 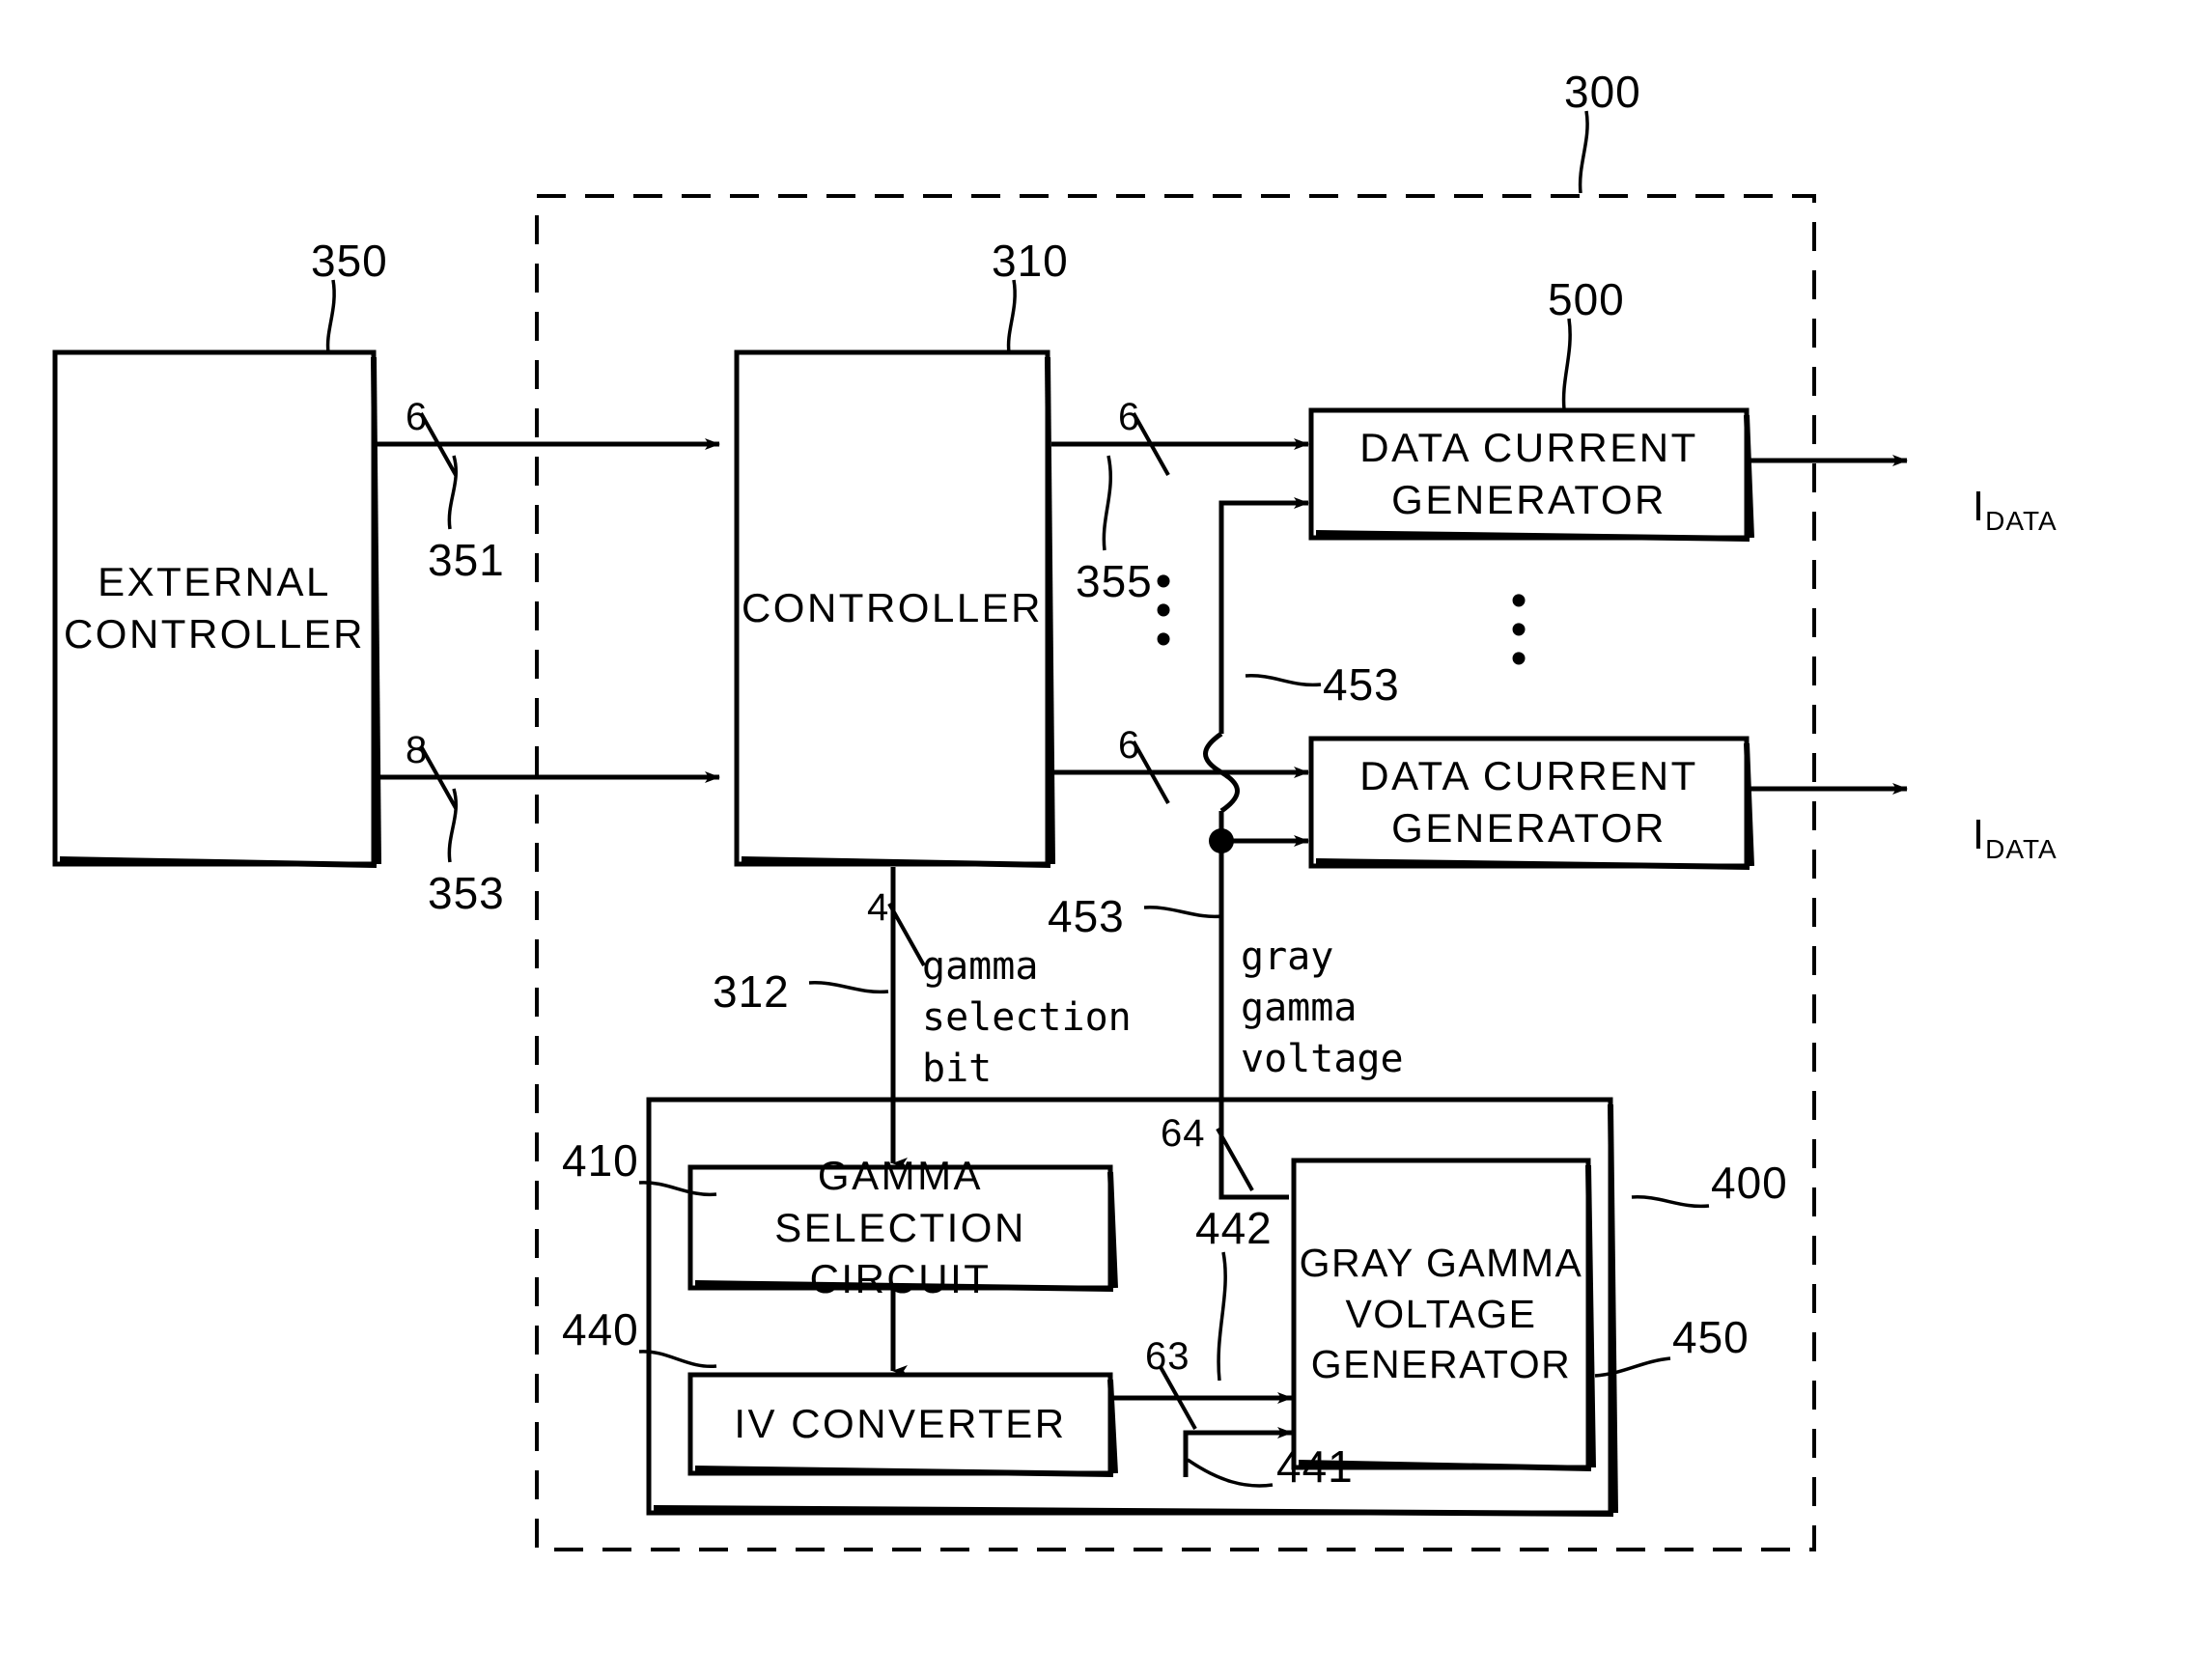 What do you see at coordinates (1168, 1356) in the screenshot?
I see `bus-width-63-ivc-out: 63` at bounding box center [1168, 1356].